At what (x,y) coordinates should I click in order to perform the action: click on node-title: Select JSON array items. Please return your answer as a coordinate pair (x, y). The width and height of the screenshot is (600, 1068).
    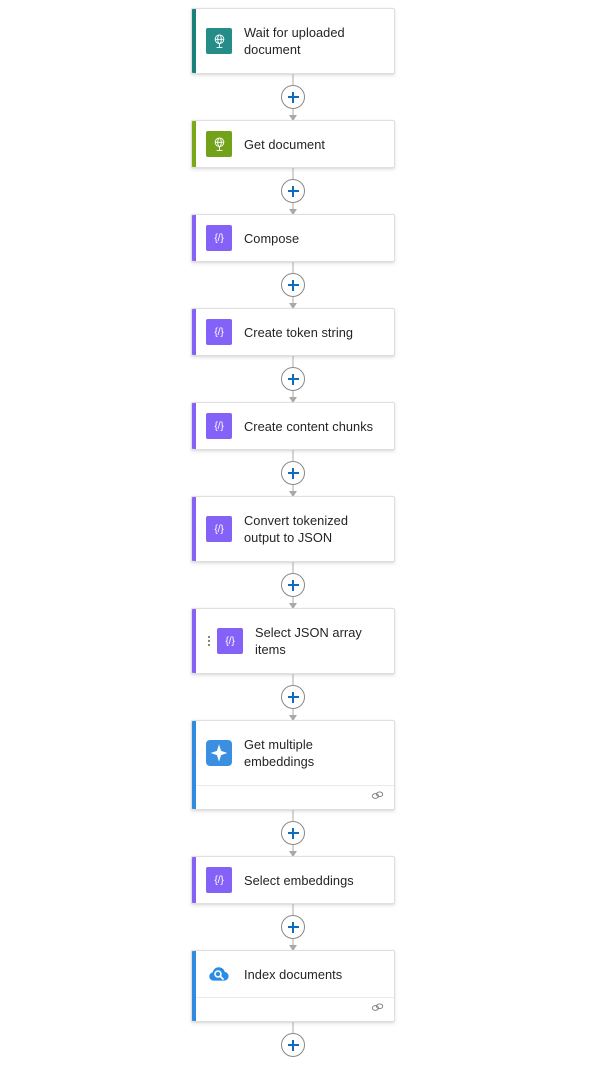
    Looking at the image, I should click on (308, 641).